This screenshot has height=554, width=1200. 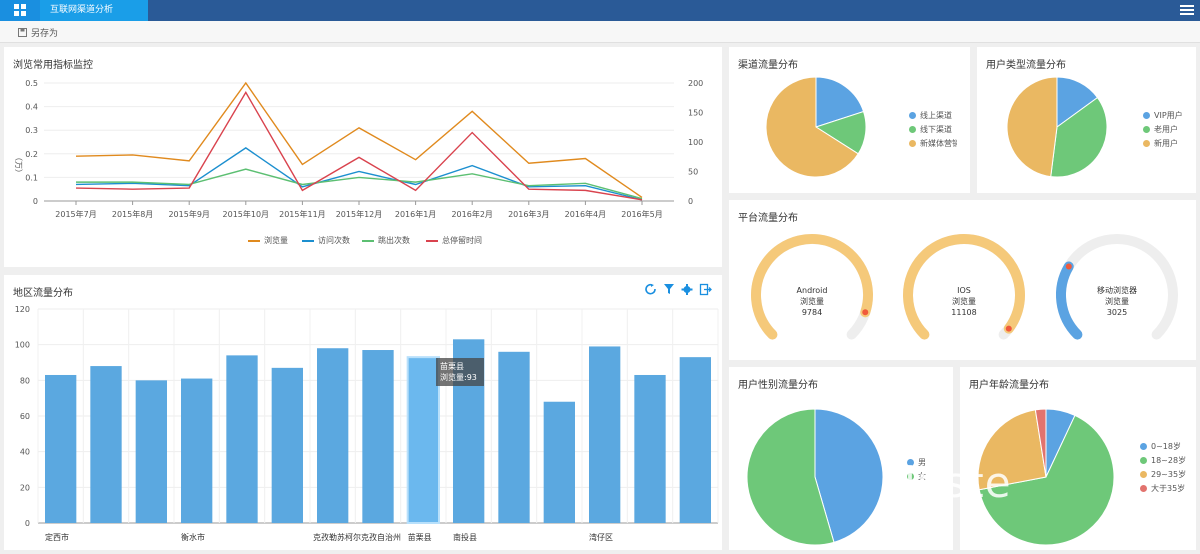 I want to click on legend-label: 浏览量, so click(x=276, y=240).